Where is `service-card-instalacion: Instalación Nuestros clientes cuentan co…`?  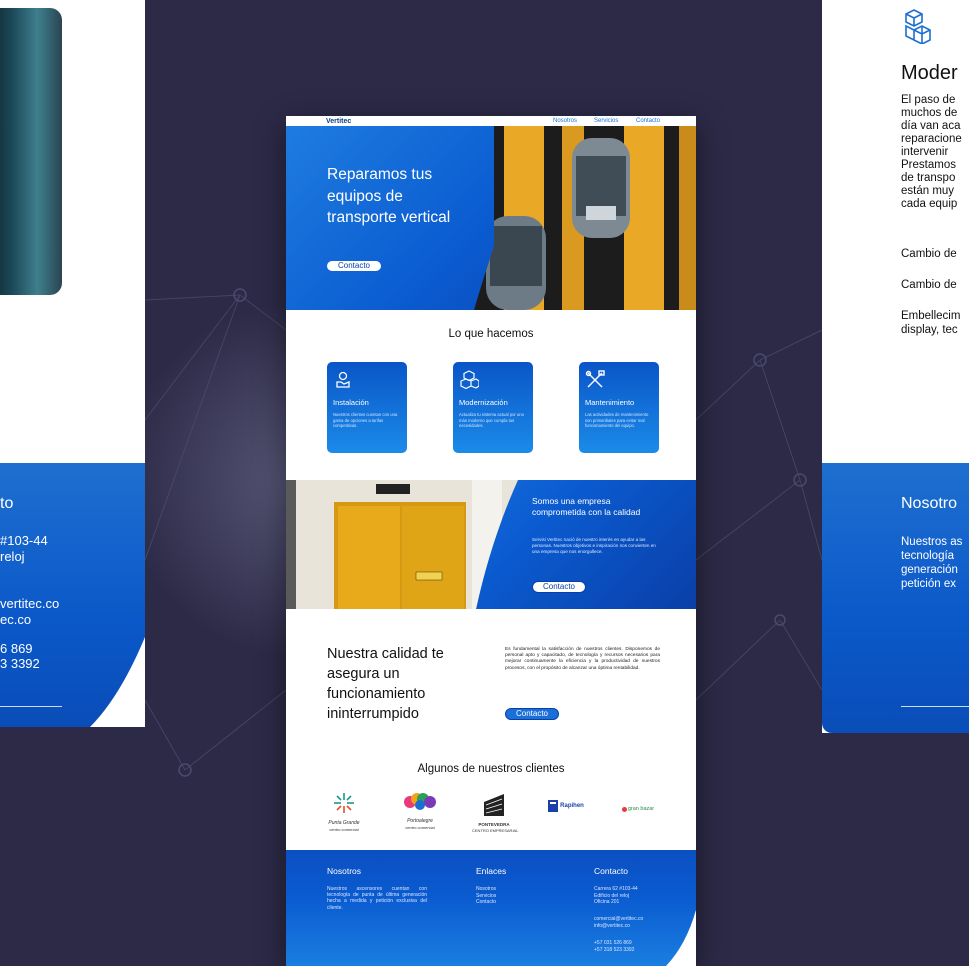
service-card-instalacion: Instalación Nuestros clientes cuentan co… is located at coordinates (367, 407).